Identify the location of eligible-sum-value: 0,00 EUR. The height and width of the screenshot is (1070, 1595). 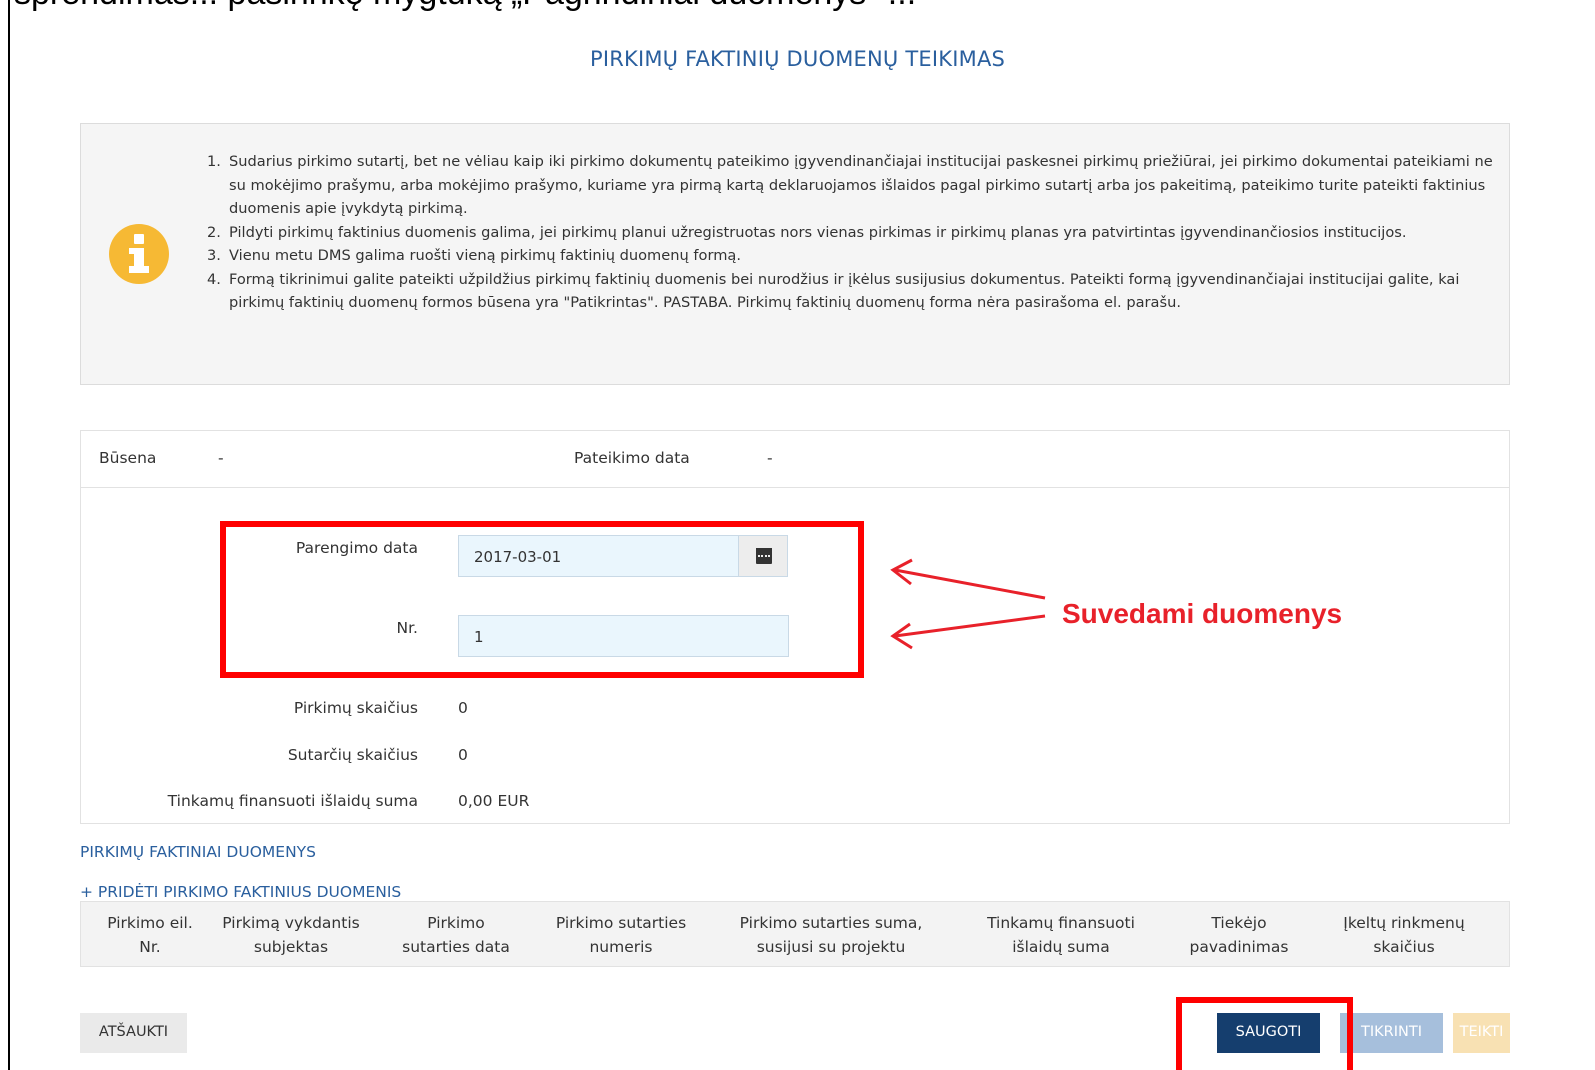
(494, 801).